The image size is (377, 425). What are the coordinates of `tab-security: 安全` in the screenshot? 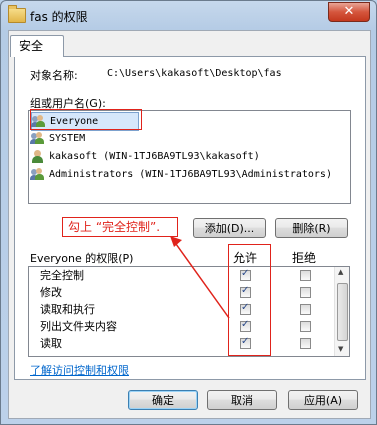 It's located at (37, 46).